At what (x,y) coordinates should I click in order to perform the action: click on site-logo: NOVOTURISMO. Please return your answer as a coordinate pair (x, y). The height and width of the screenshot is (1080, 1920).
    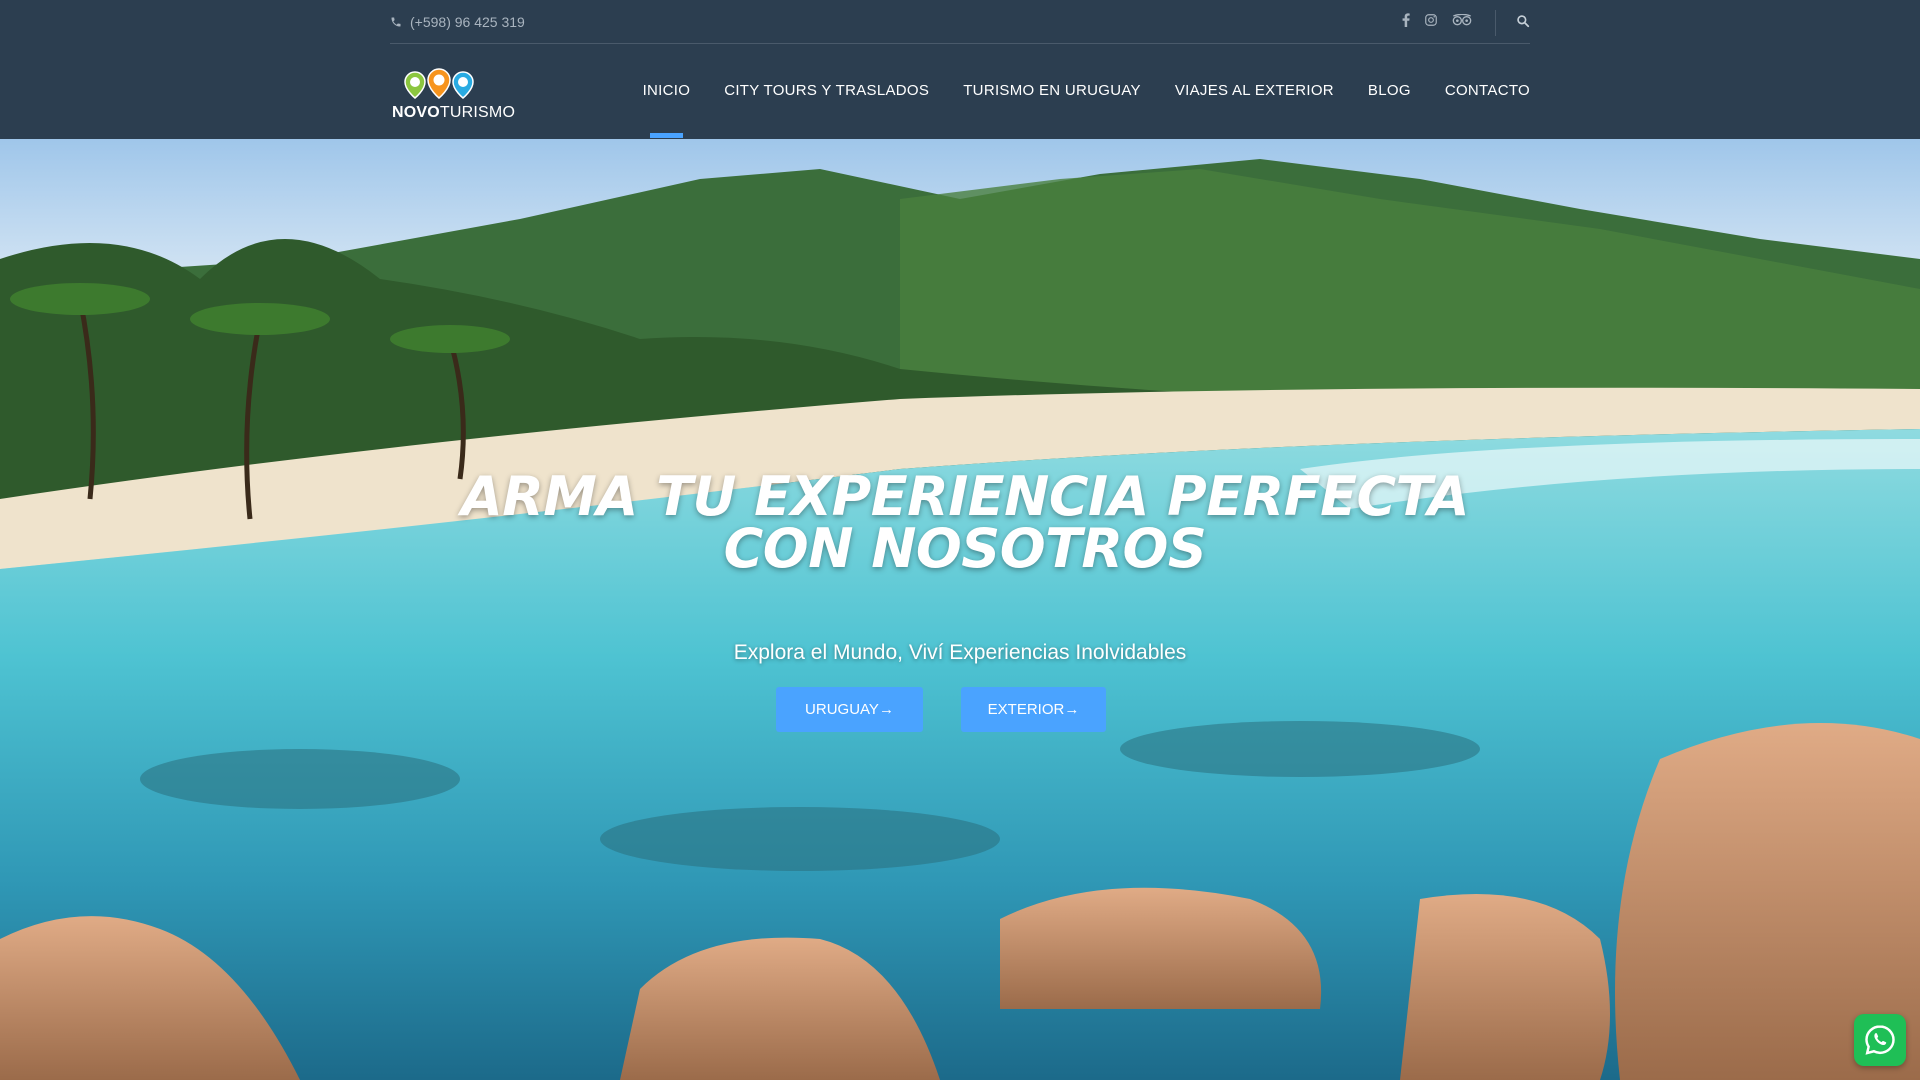
    Looking at the image, I should click on (452, 96).